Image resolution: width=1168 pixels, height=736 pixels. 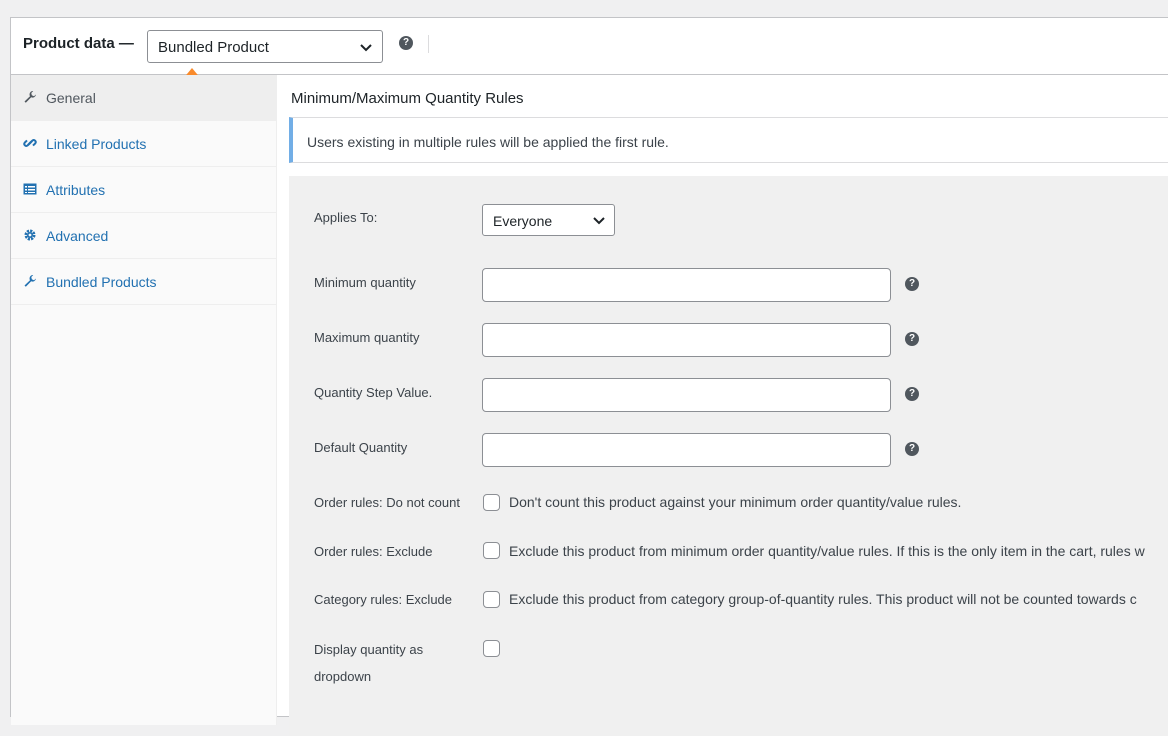 What do you see at coordinates (76, 190) in the screenshot?
I see `tab-attributes-label: Attributes` at bounding box center [76, 190].